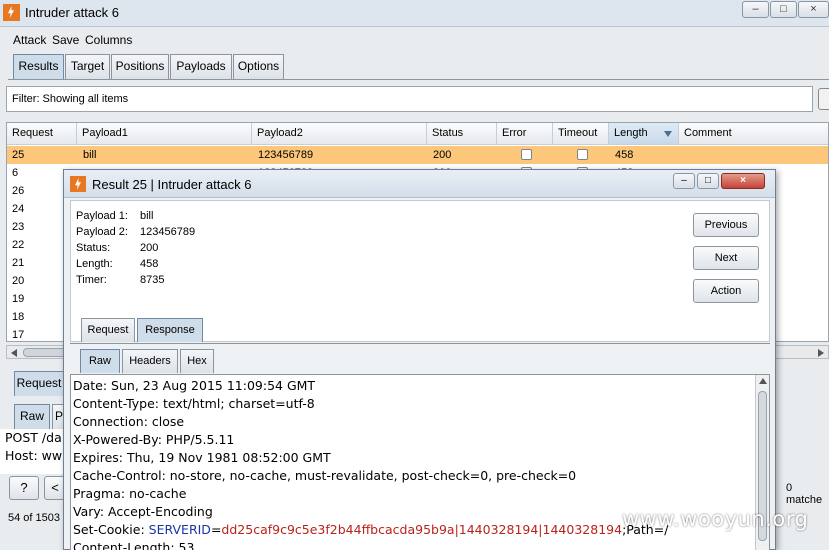 The width and height of the screenshot is (829, 550). Describe the element at coordinates (15, 173) in the screenshot. I see `cell-request: 6` at that location.